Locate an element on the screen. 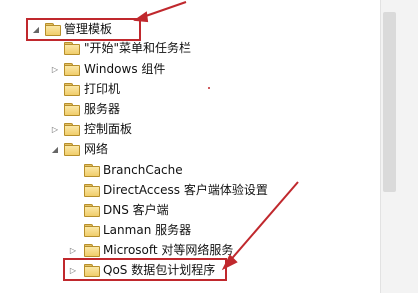  vertical-scrollbar is located at coordinates (399, 146).